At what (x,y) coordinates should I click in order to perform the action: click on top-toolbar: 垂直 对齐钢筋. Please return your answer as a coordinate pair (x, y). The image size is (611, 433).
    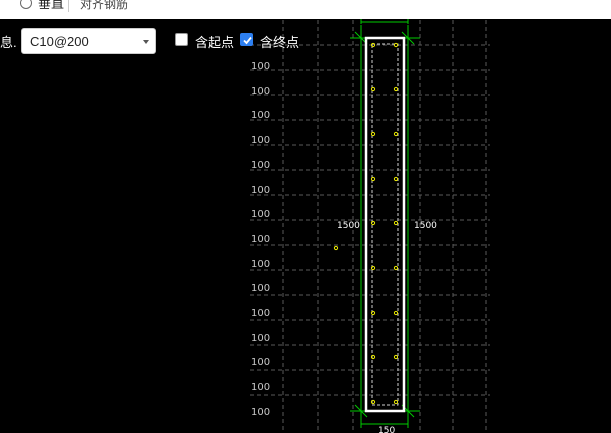
    Looking at the image, I should click on (305, 9).